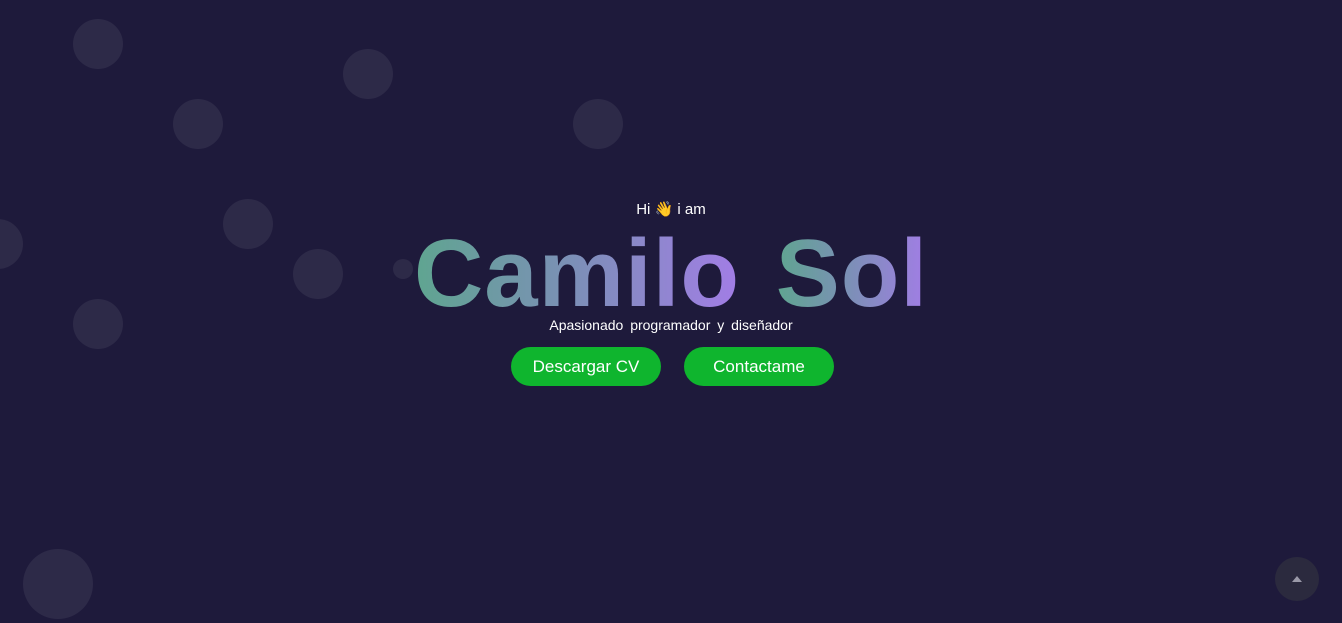  I want to click on last-name: Sol, so click(852, 273).